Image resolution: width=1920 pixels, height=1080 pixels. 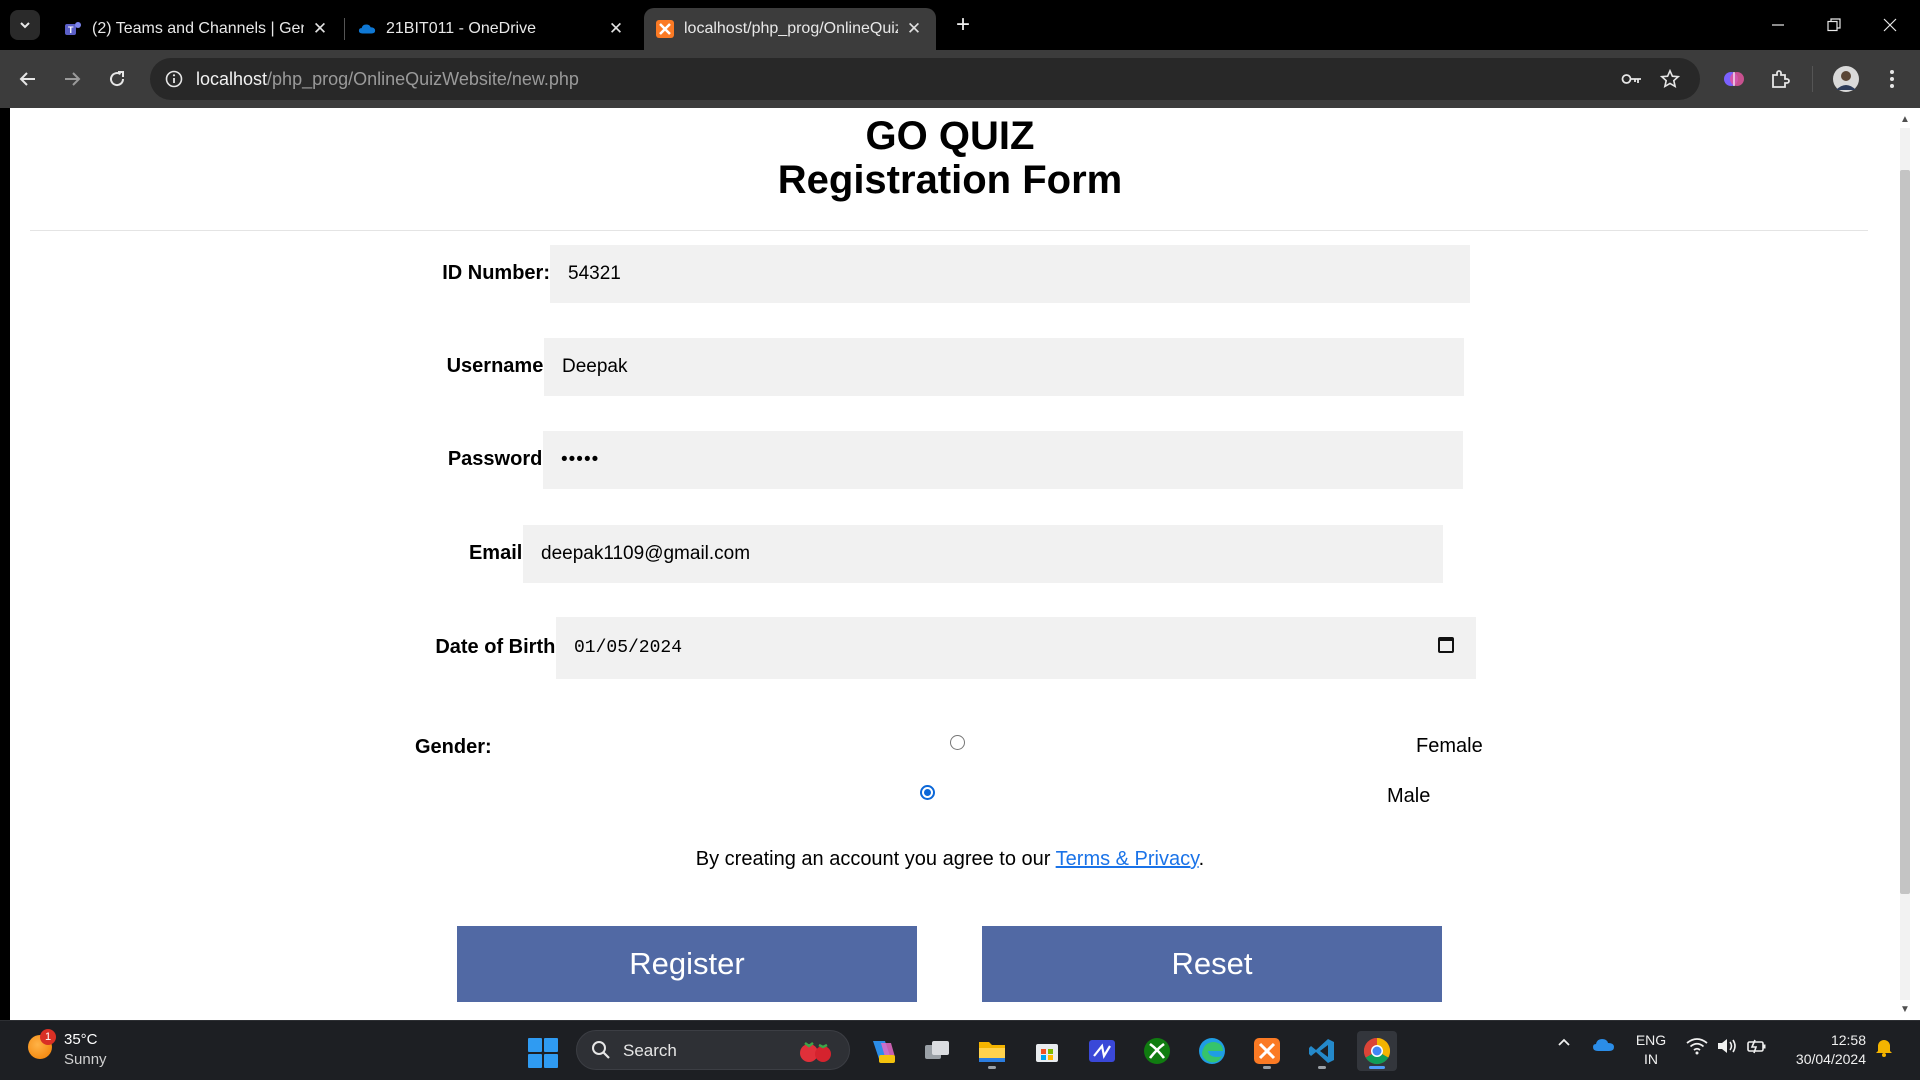 What do you see at coordinates (1848, 1040) in the screenshot?
I see `clock-time: 12:58` at bounding box center [1848, 1040].